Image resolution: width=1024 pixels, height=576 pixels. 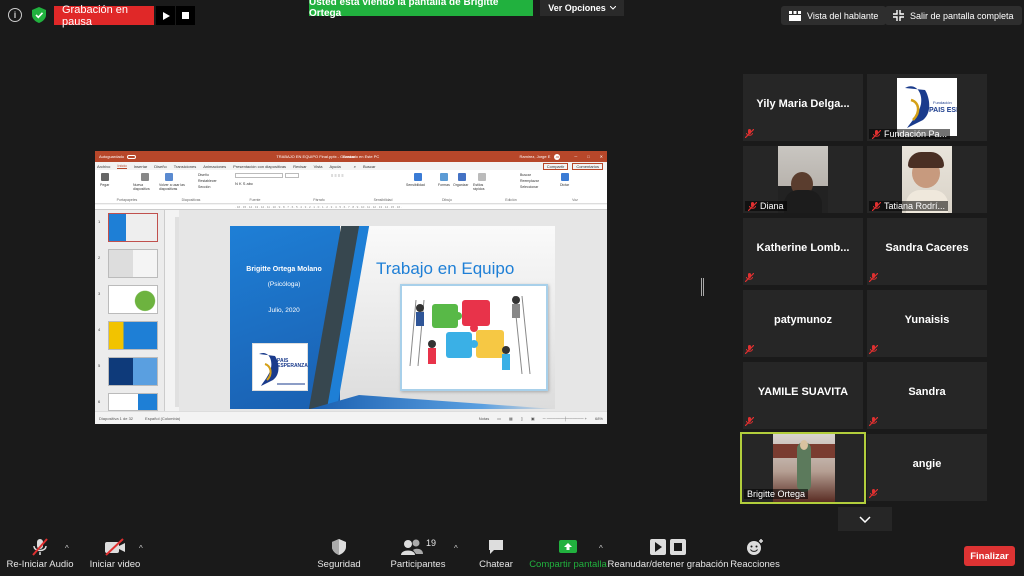 I want to click on menu-inicio: Inicio, so click(x=122, y=166).